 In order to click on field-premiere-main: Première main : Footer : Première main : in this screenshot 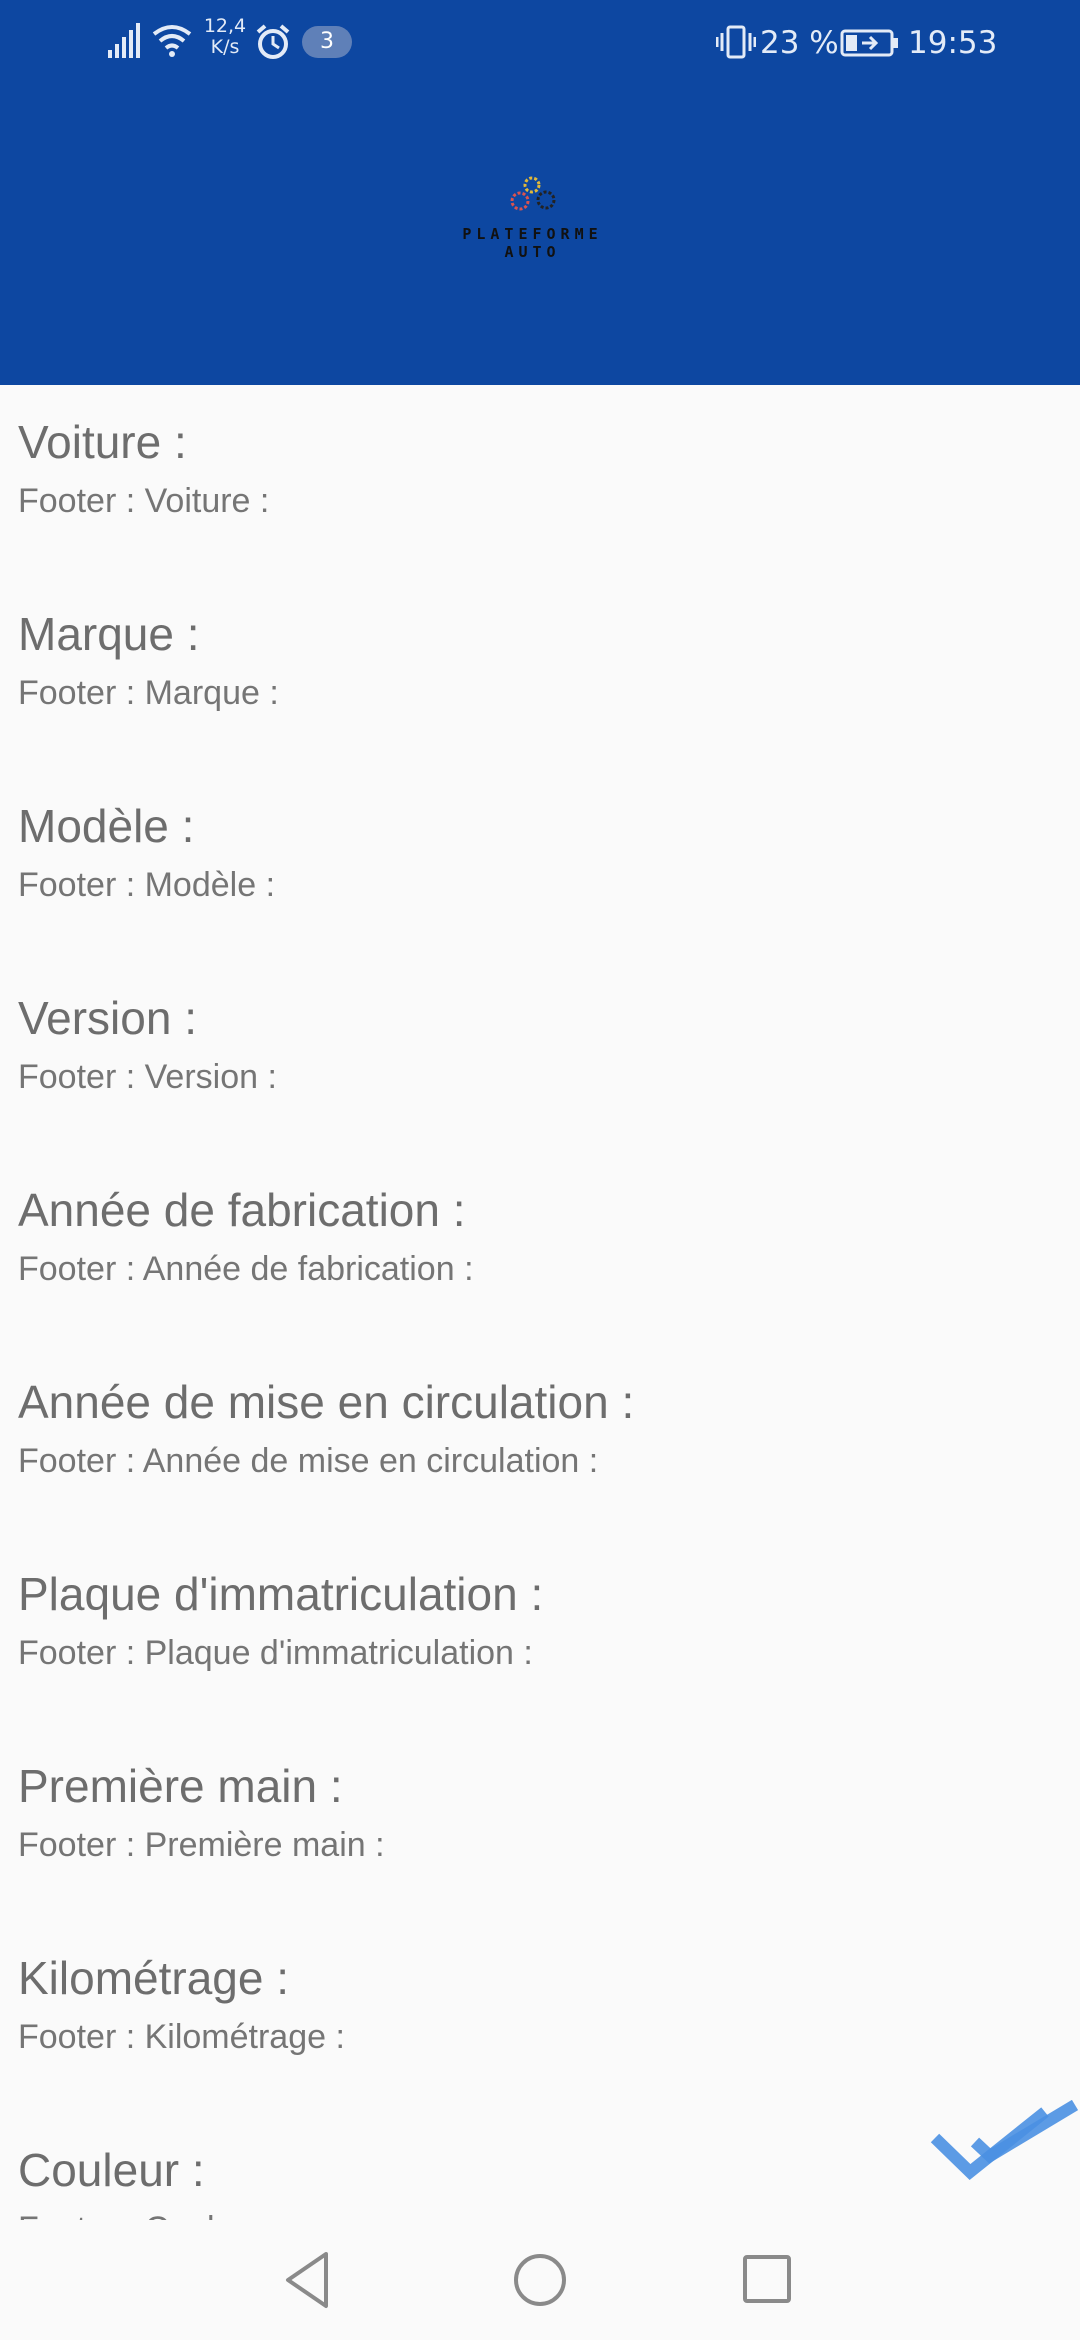, I will do `click(538, 1812)`.